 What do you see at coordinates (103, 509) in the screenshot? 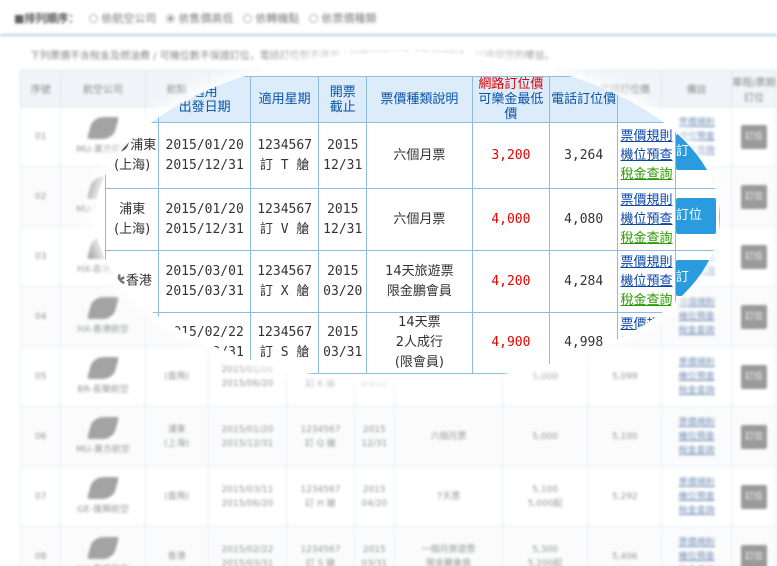
I see `airline-name: GE-復興航空` at bounding box center [103, 509].